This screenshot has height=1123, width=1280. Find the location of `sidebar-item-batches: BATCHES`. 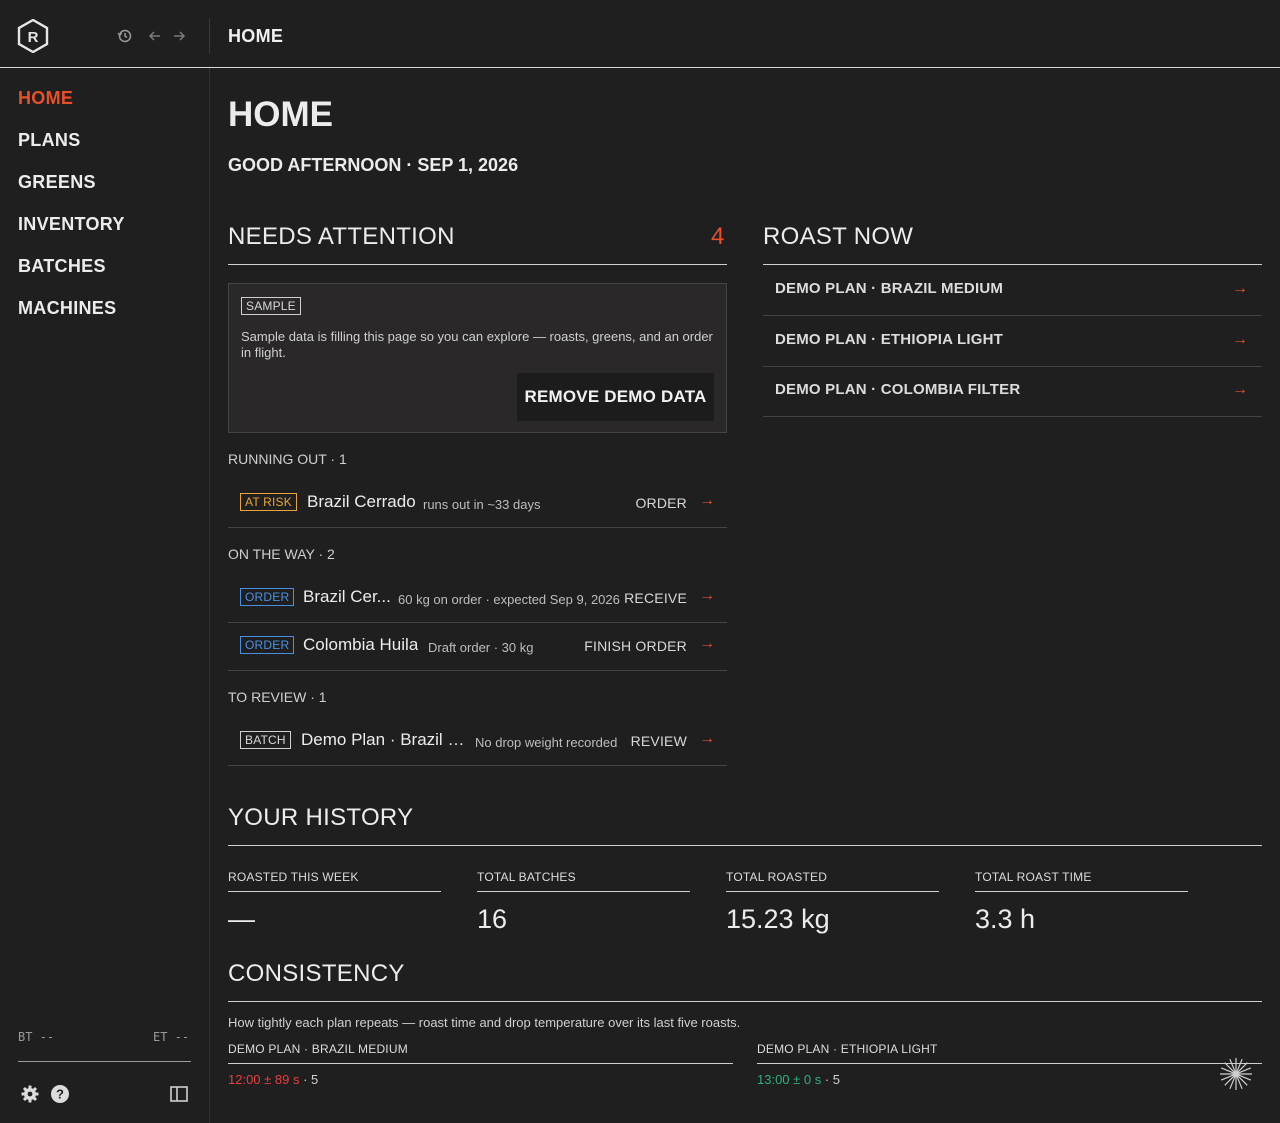

sidebar-item-batches: BATCHES is located at coordinates (62, 266).